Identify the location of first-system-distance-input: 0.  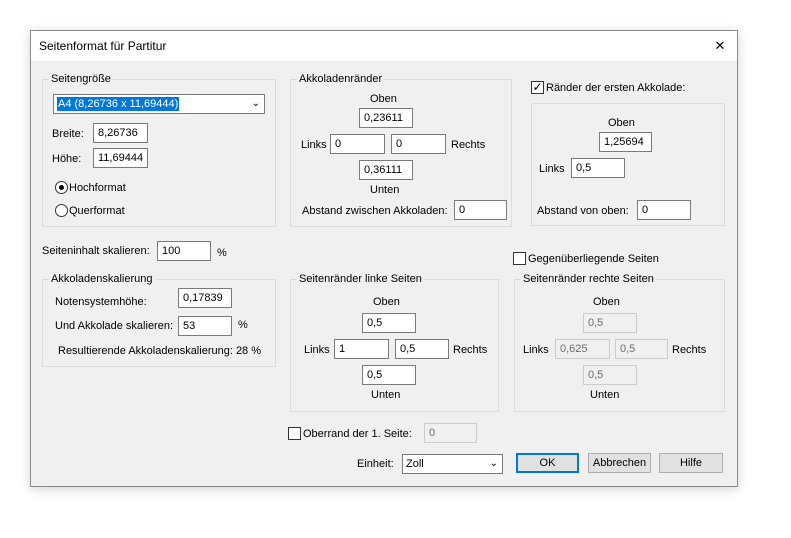
(664, 210).